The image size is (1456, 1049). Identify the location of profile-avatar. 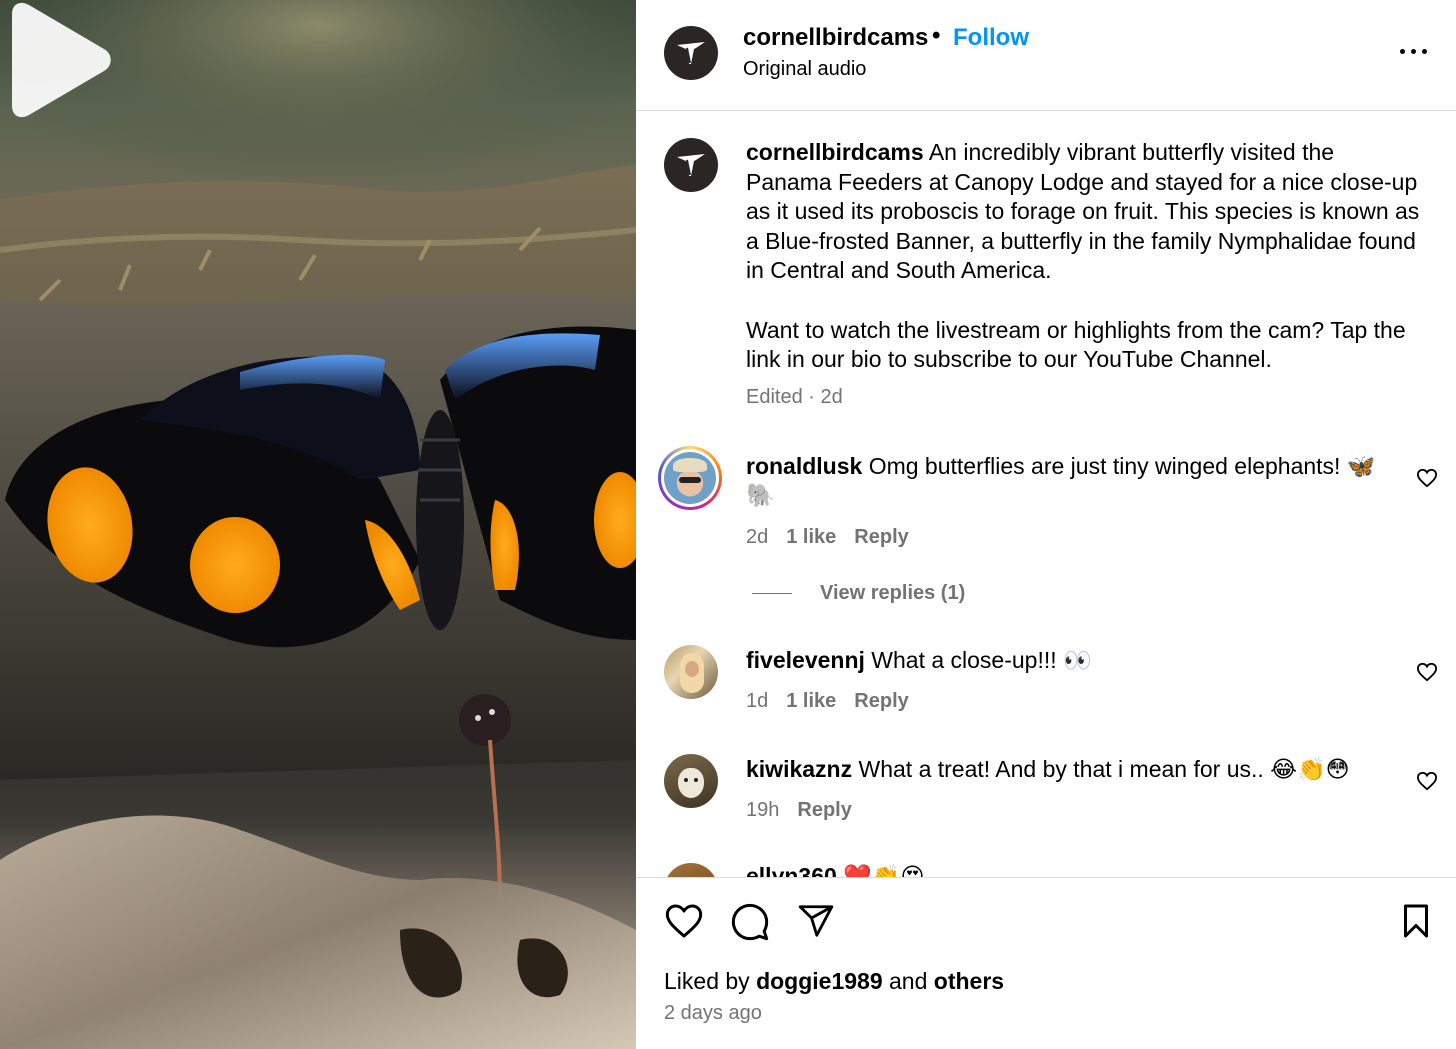
(691, 53).